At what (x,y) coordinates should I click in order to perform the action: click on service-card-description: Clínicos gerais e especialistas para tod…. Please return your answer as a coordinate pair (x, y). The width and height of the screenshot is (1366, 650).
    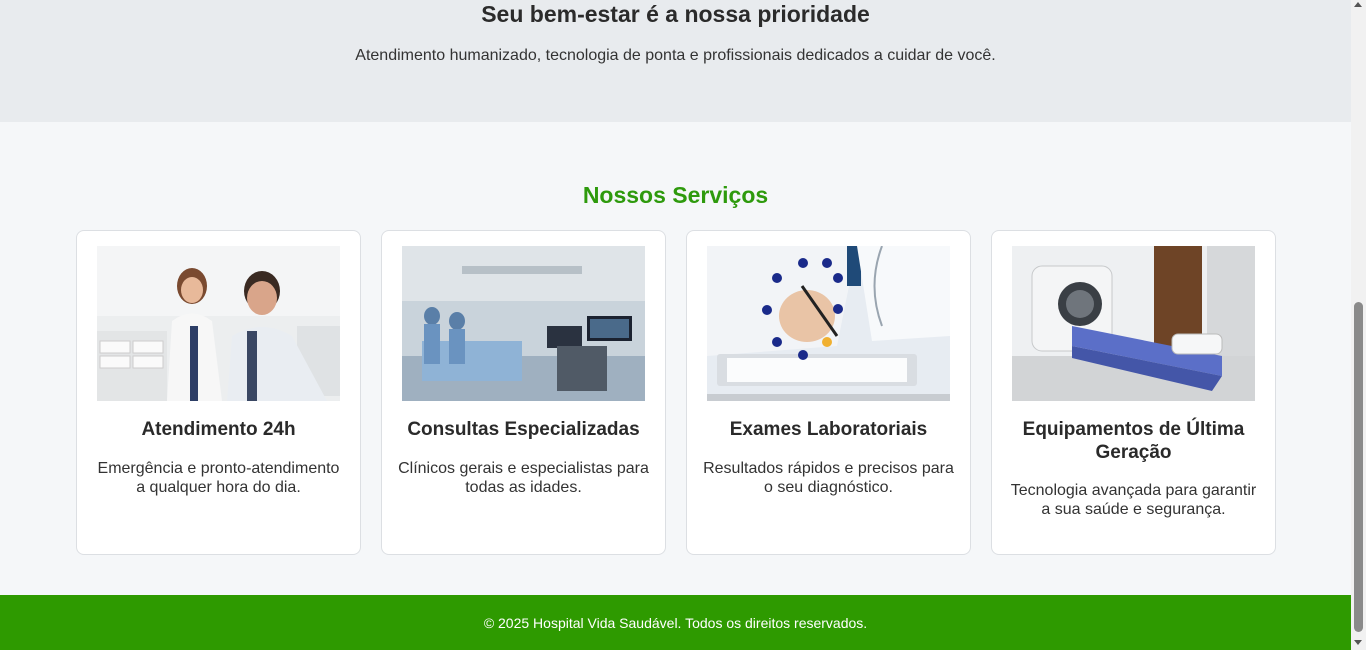
    Looking at the image, I should click on (523, 478).